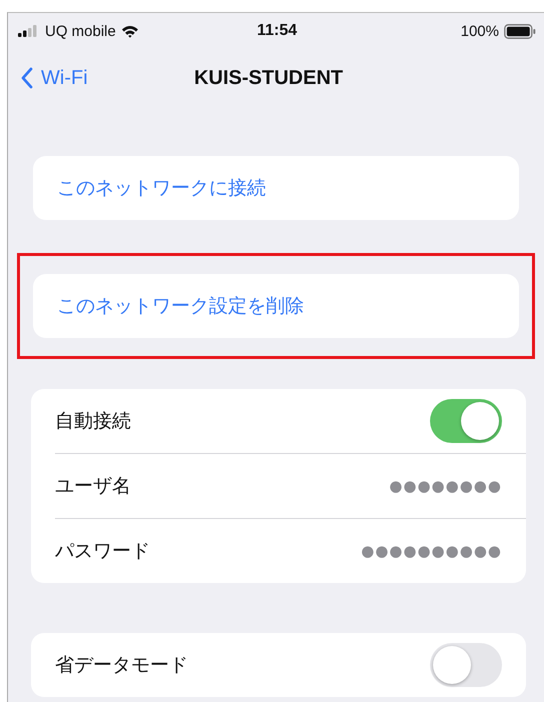 The height and width of the screenshot is (702, 544). Describe the element at coordinates (102, 551) in the screenshot. I see `setting-label: パスワード` at that location.